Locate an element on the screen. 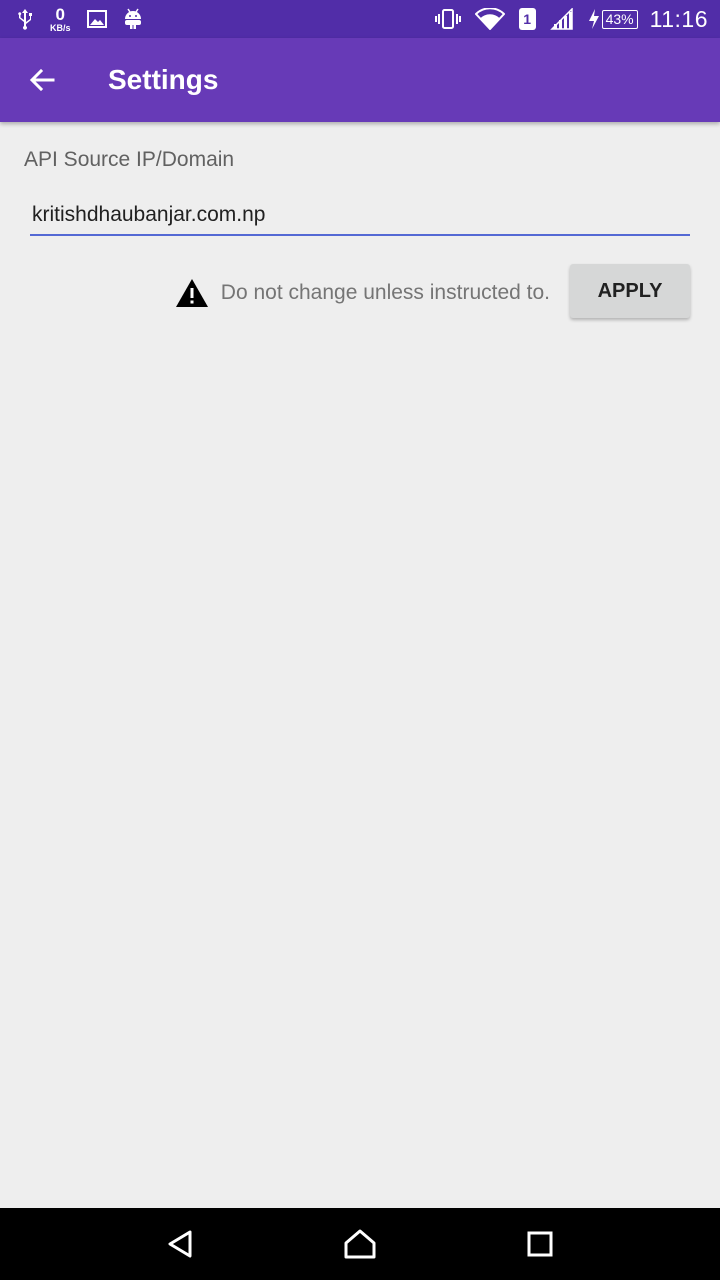 The width and height of the screenshot is (720, 1280). status-bar-right: 1 43% 11:16 is located at coordinates (564, 19).